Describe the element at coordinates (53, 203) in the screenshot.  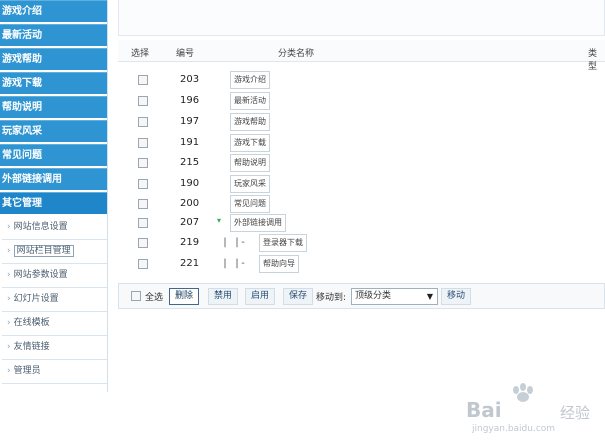
I see `nav-section-other-management: 其它管理` at that location.